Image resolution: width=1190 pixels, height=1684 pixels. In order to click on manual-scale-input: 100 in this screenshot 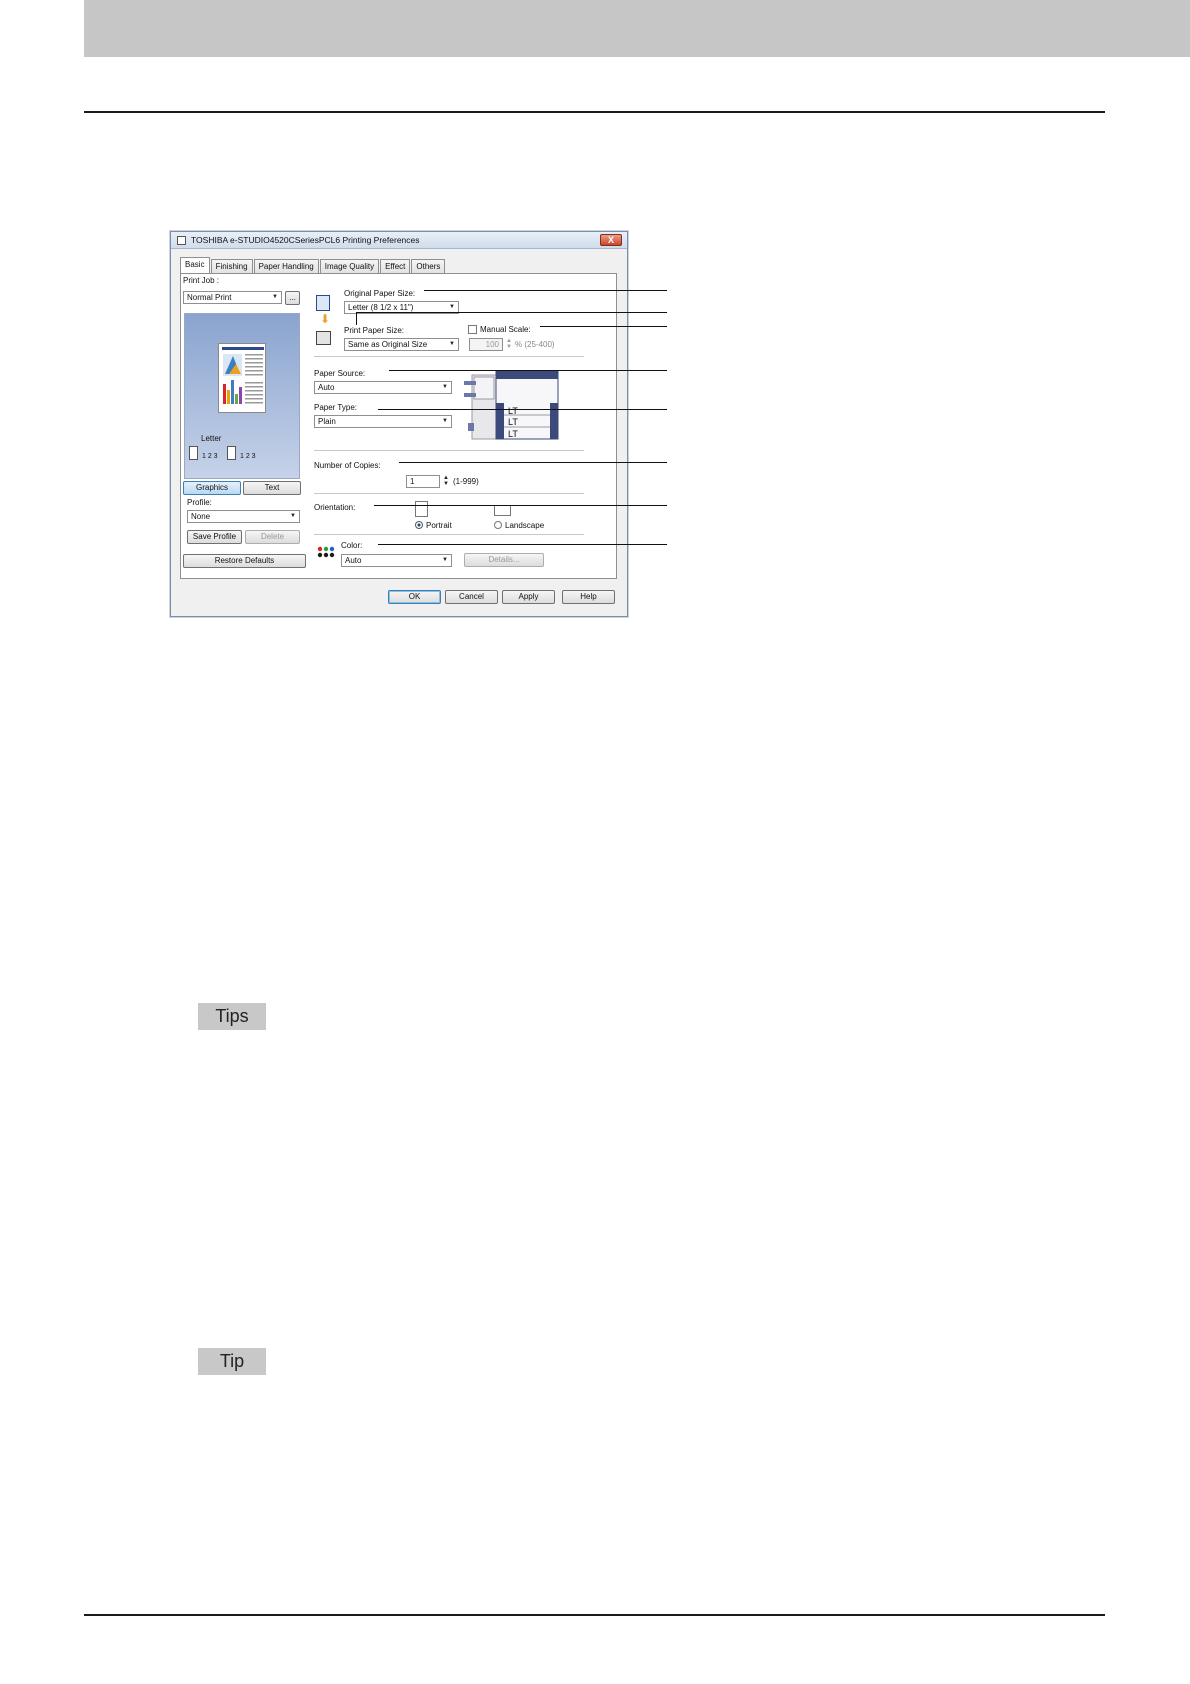, I will do `click(486, 344)`.